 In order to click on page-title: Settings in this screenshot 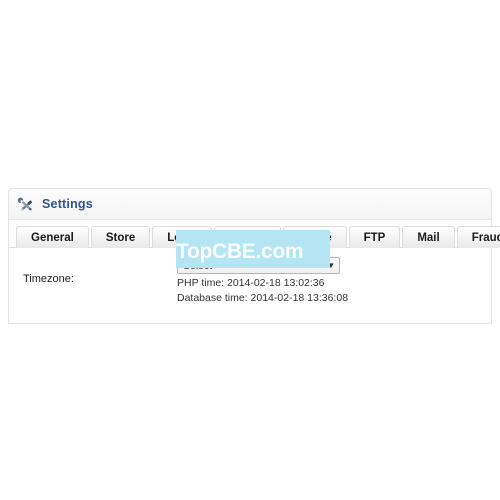, I will do `click(67, 203)`.